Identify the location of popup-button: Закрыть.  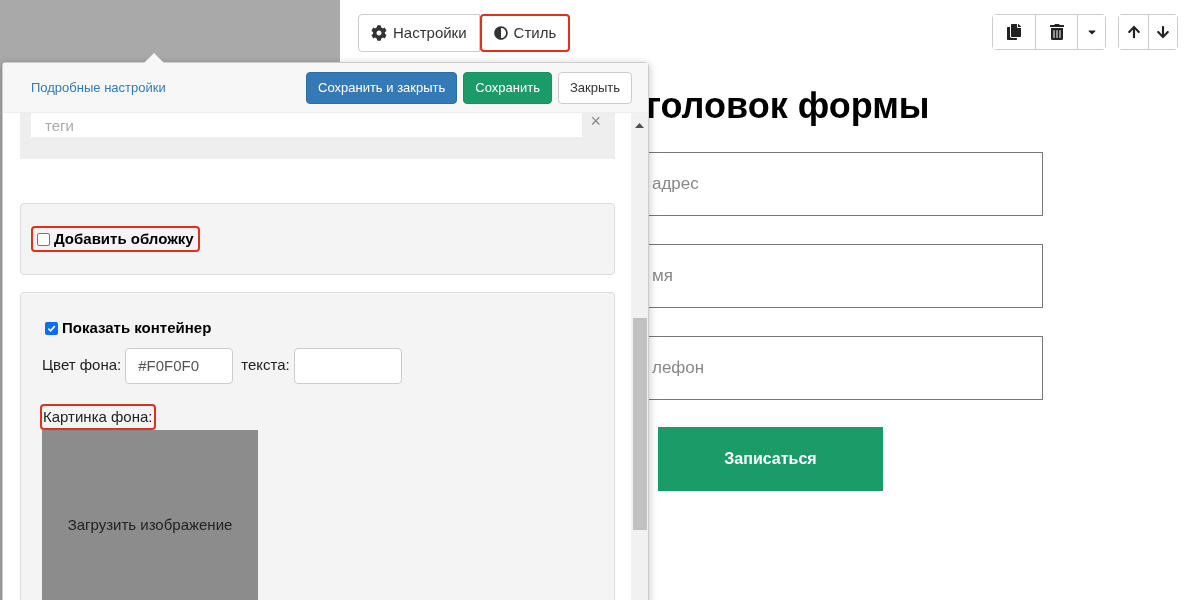
(594, 87).